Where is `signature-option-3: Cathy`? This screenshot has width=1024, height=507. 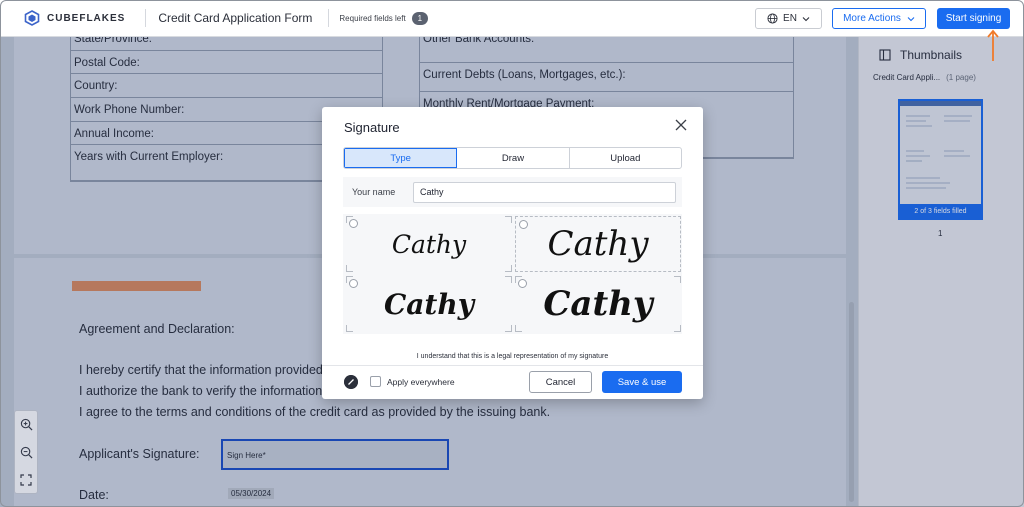 signature-option-3: Cathy is located at coordinates (429, 304).